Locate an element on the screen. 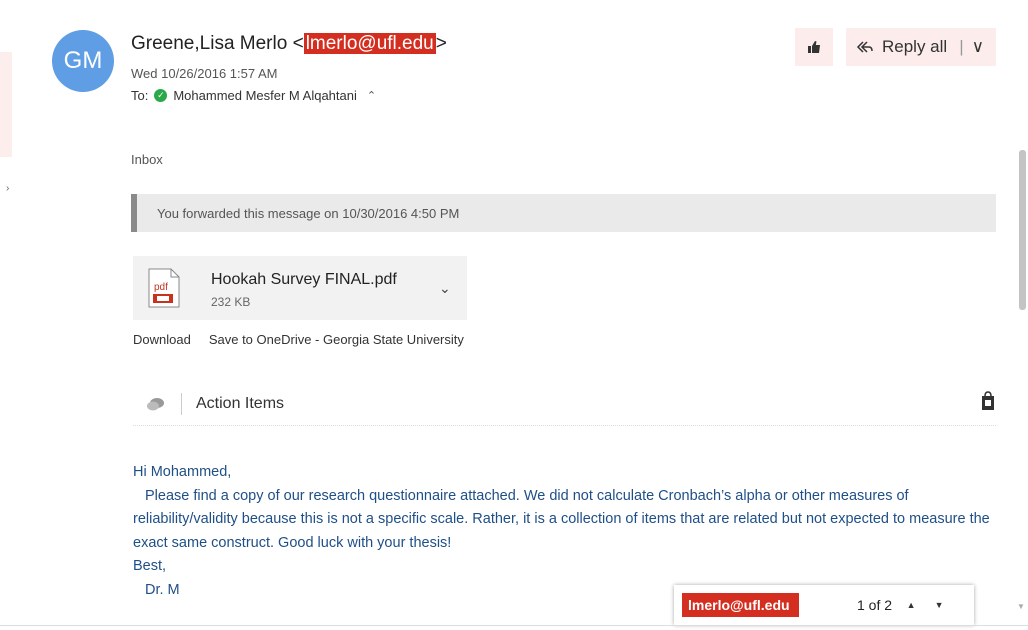 Image resolution: width=1028 pixels, height=630 pixels. left-panel-edge is located at coordinates (6, 104).